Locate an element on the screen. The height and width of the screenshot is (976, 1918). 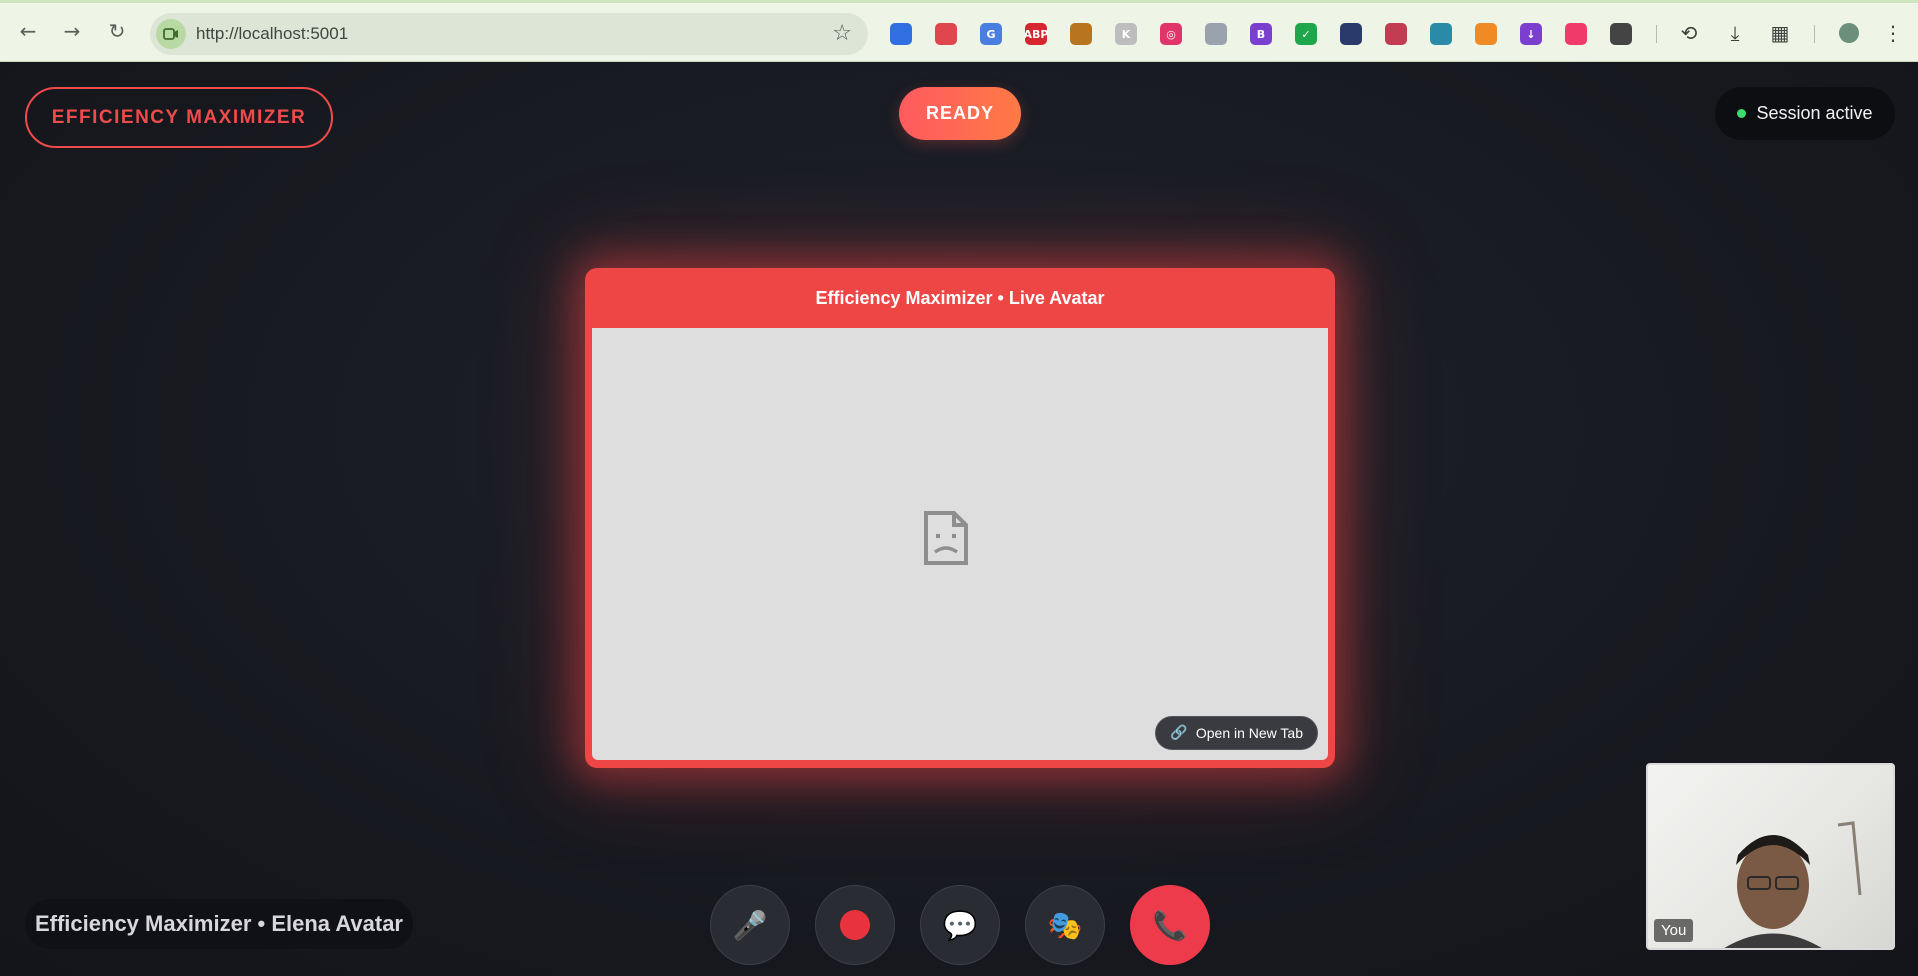
translate-ext-icon: G is located at coordinates (991, 34).